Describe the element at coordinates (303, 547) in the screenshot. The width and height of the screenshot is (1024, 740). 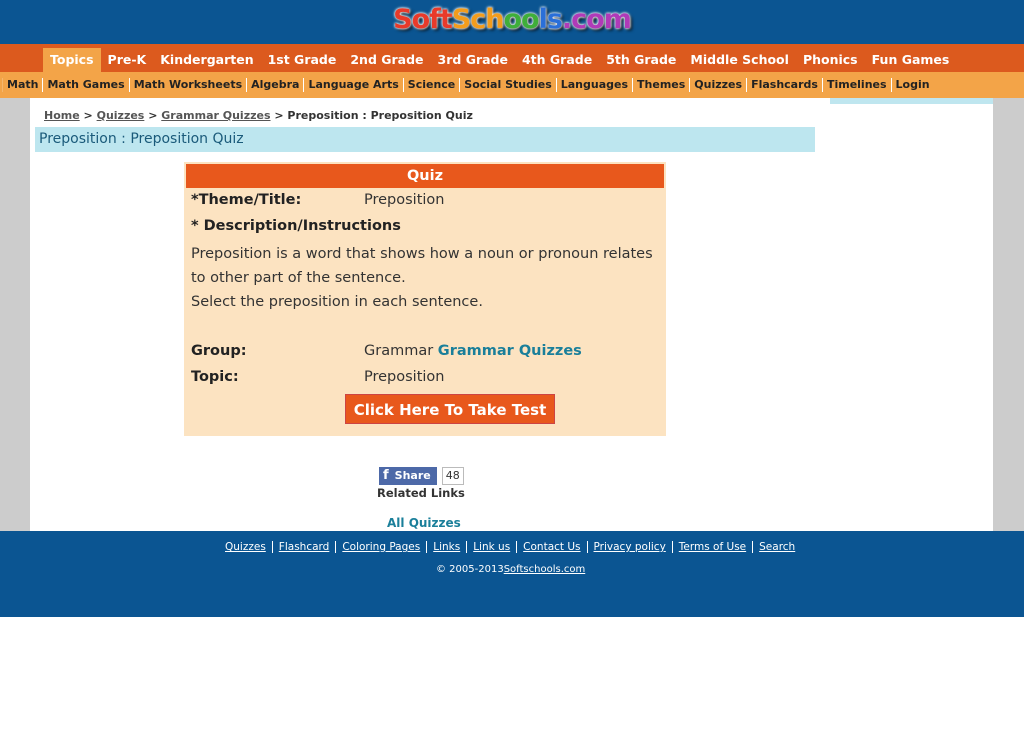
I see `footer-link-flashcard: Flashcard` at that location.